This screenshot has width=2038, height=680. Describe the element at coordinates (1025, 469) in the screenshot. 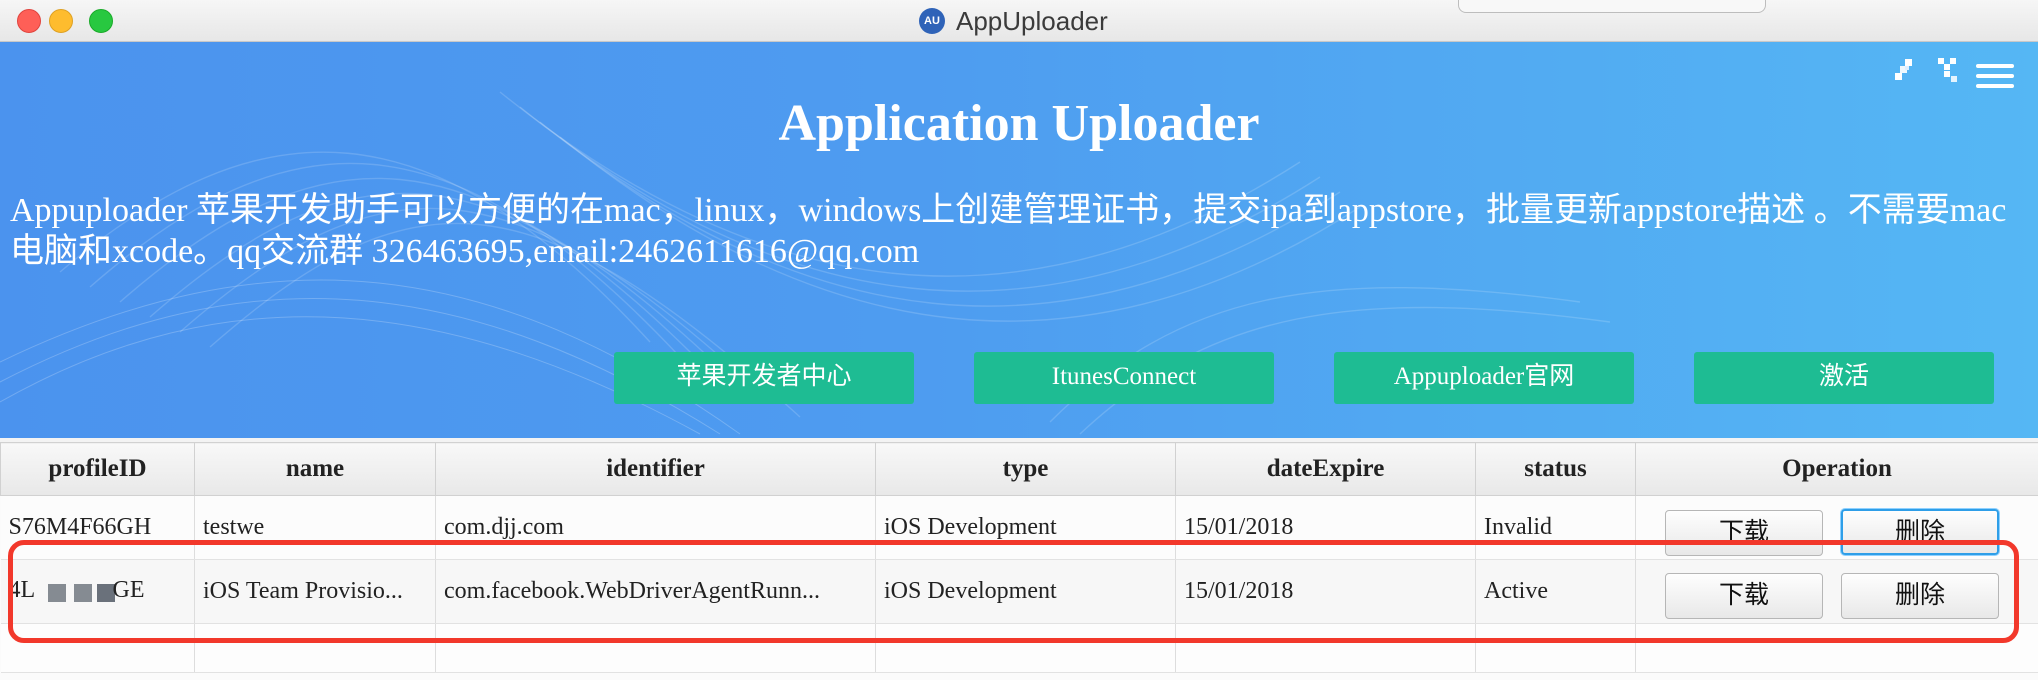

I see `column-header-type: type` at that location.